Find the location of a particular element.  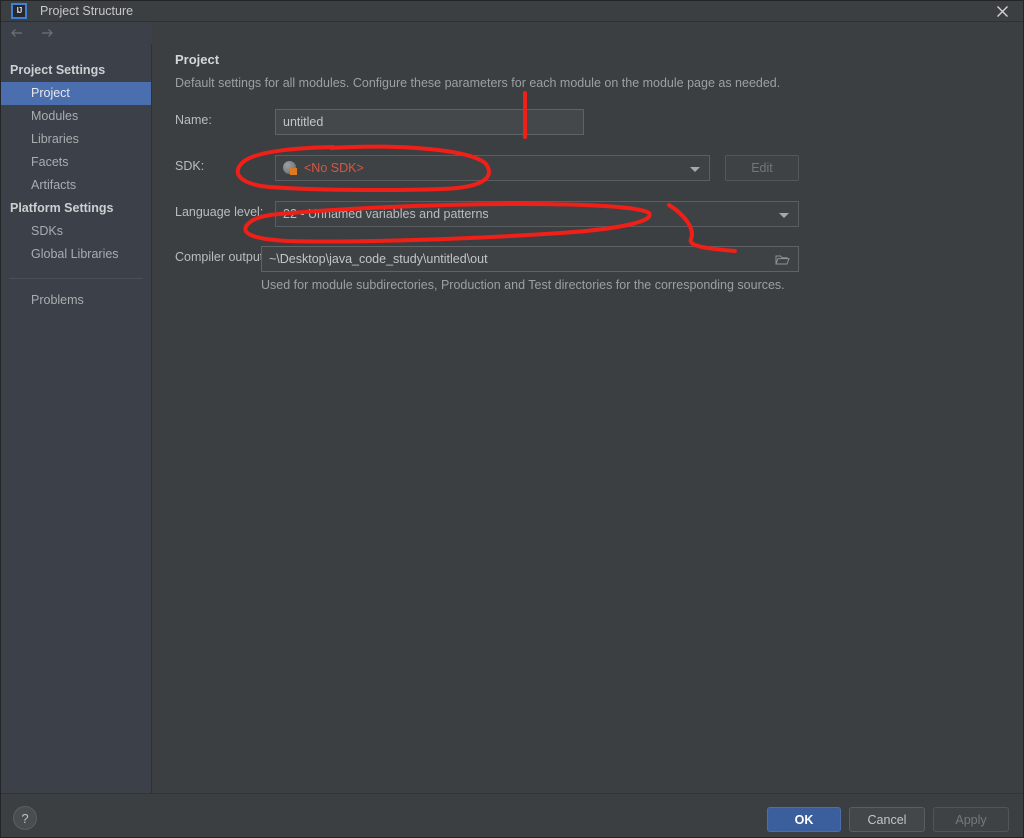

page-title: Project is located at coordinates (197, 59).